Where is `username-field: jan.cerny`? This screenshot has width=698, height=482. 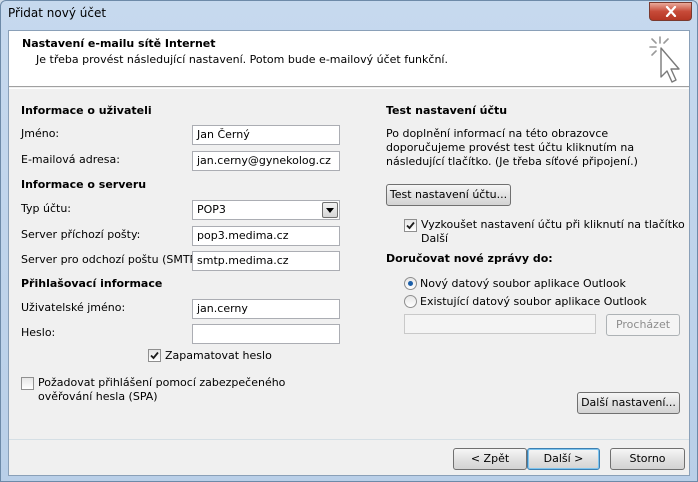 username-field: jan.cerny is located at coordinates (266, 309).